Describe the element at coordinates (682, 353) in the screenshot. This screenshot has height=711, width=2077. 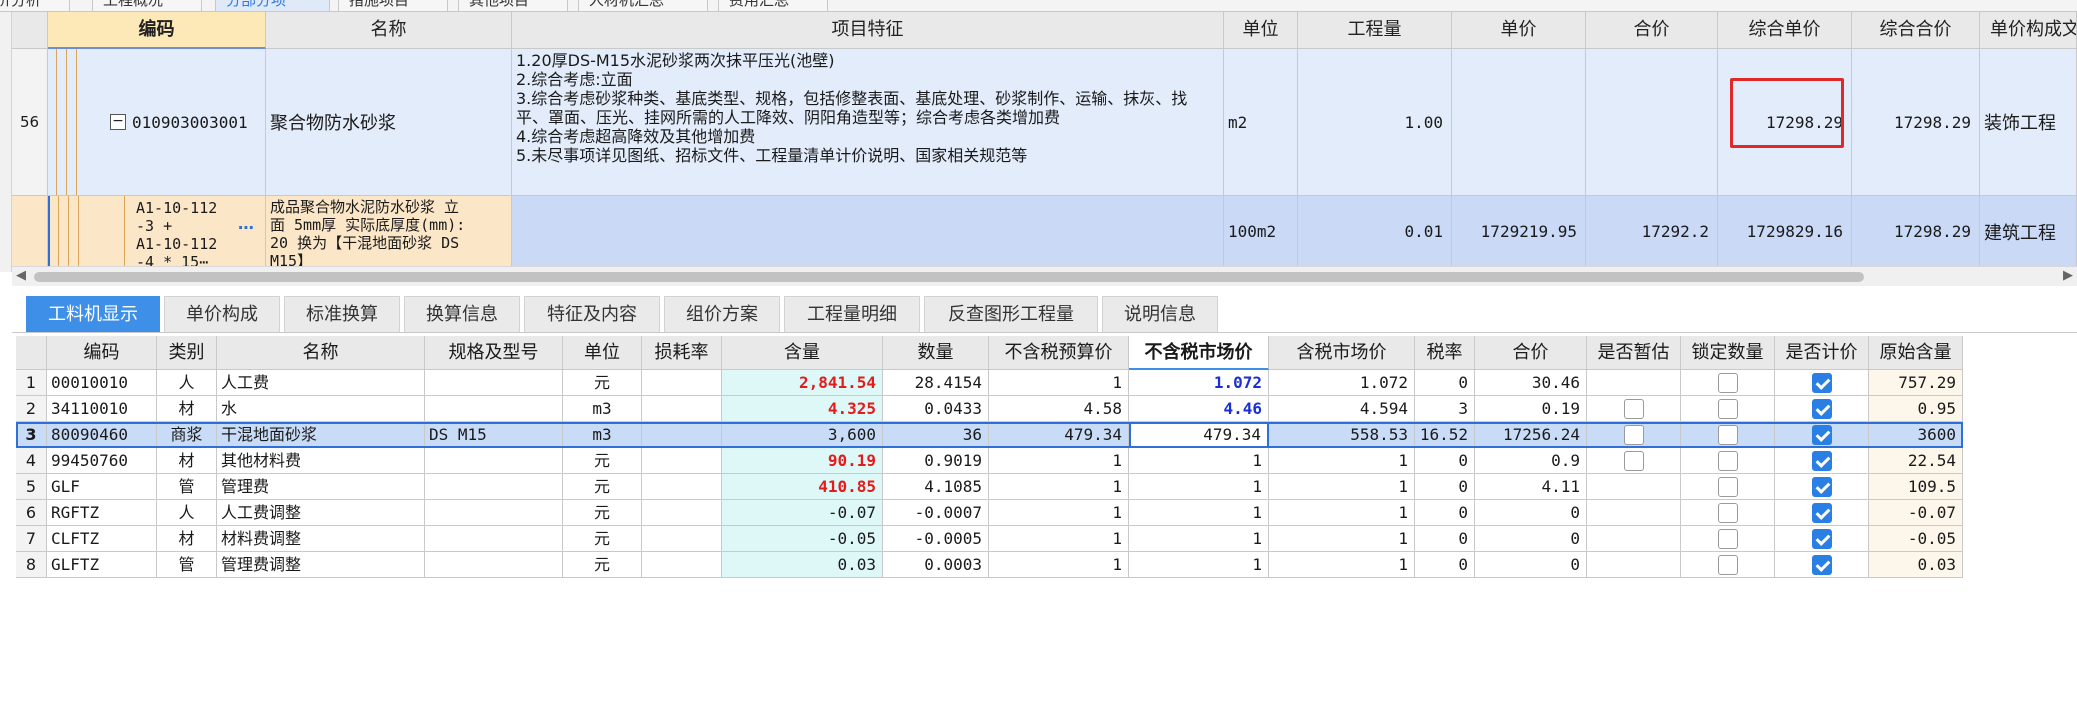
I see `col-loss-rate: 损耗率` at that location.